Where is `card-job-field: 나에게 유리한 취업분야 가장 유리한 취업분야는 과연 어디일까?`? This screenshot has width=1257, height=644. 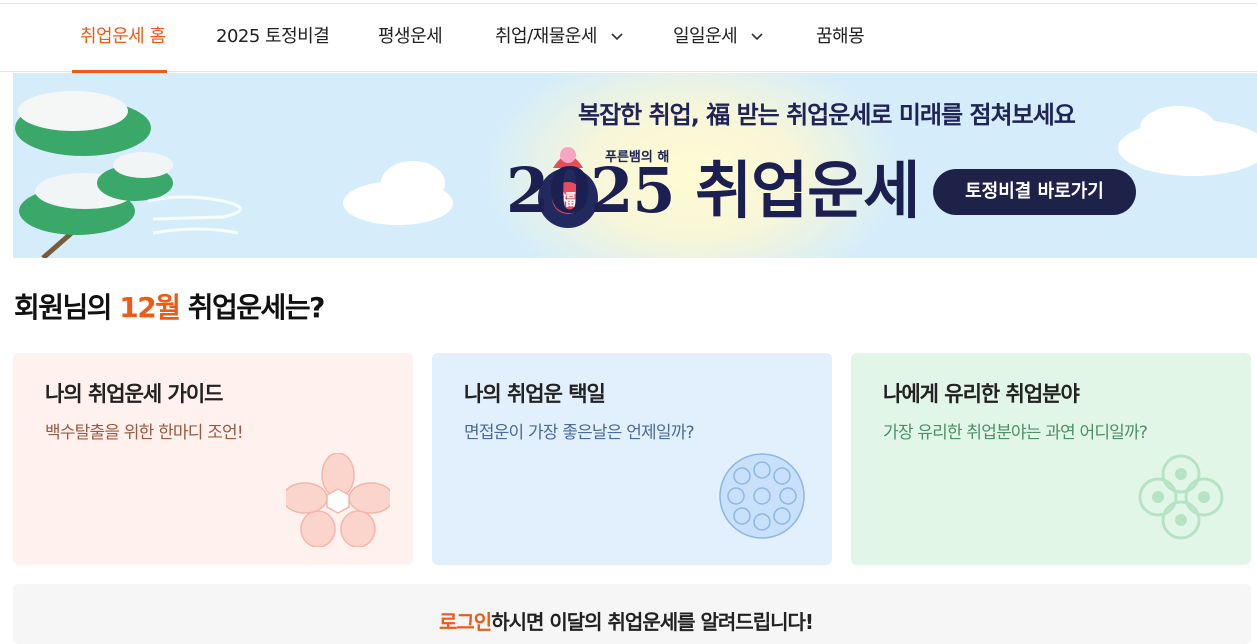
card-job-field: 나에게 유리한 취업분야 가장 유리한 취업분야는 과연 어디일까? is located at coordinates (1051, 459).